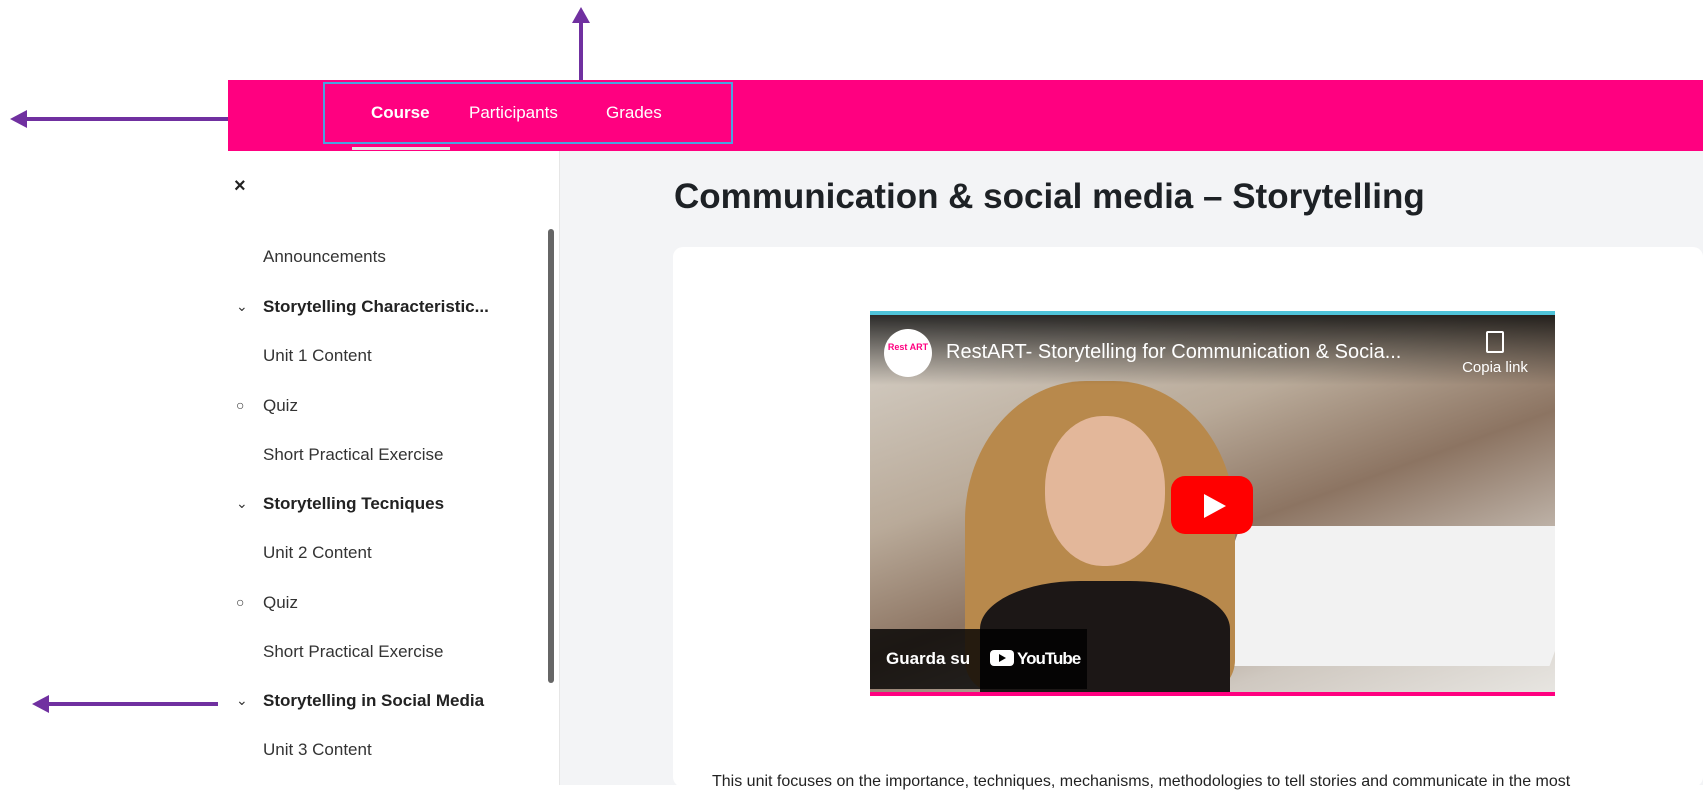  I want to click on video-bottom-border, so click(1212, 694).